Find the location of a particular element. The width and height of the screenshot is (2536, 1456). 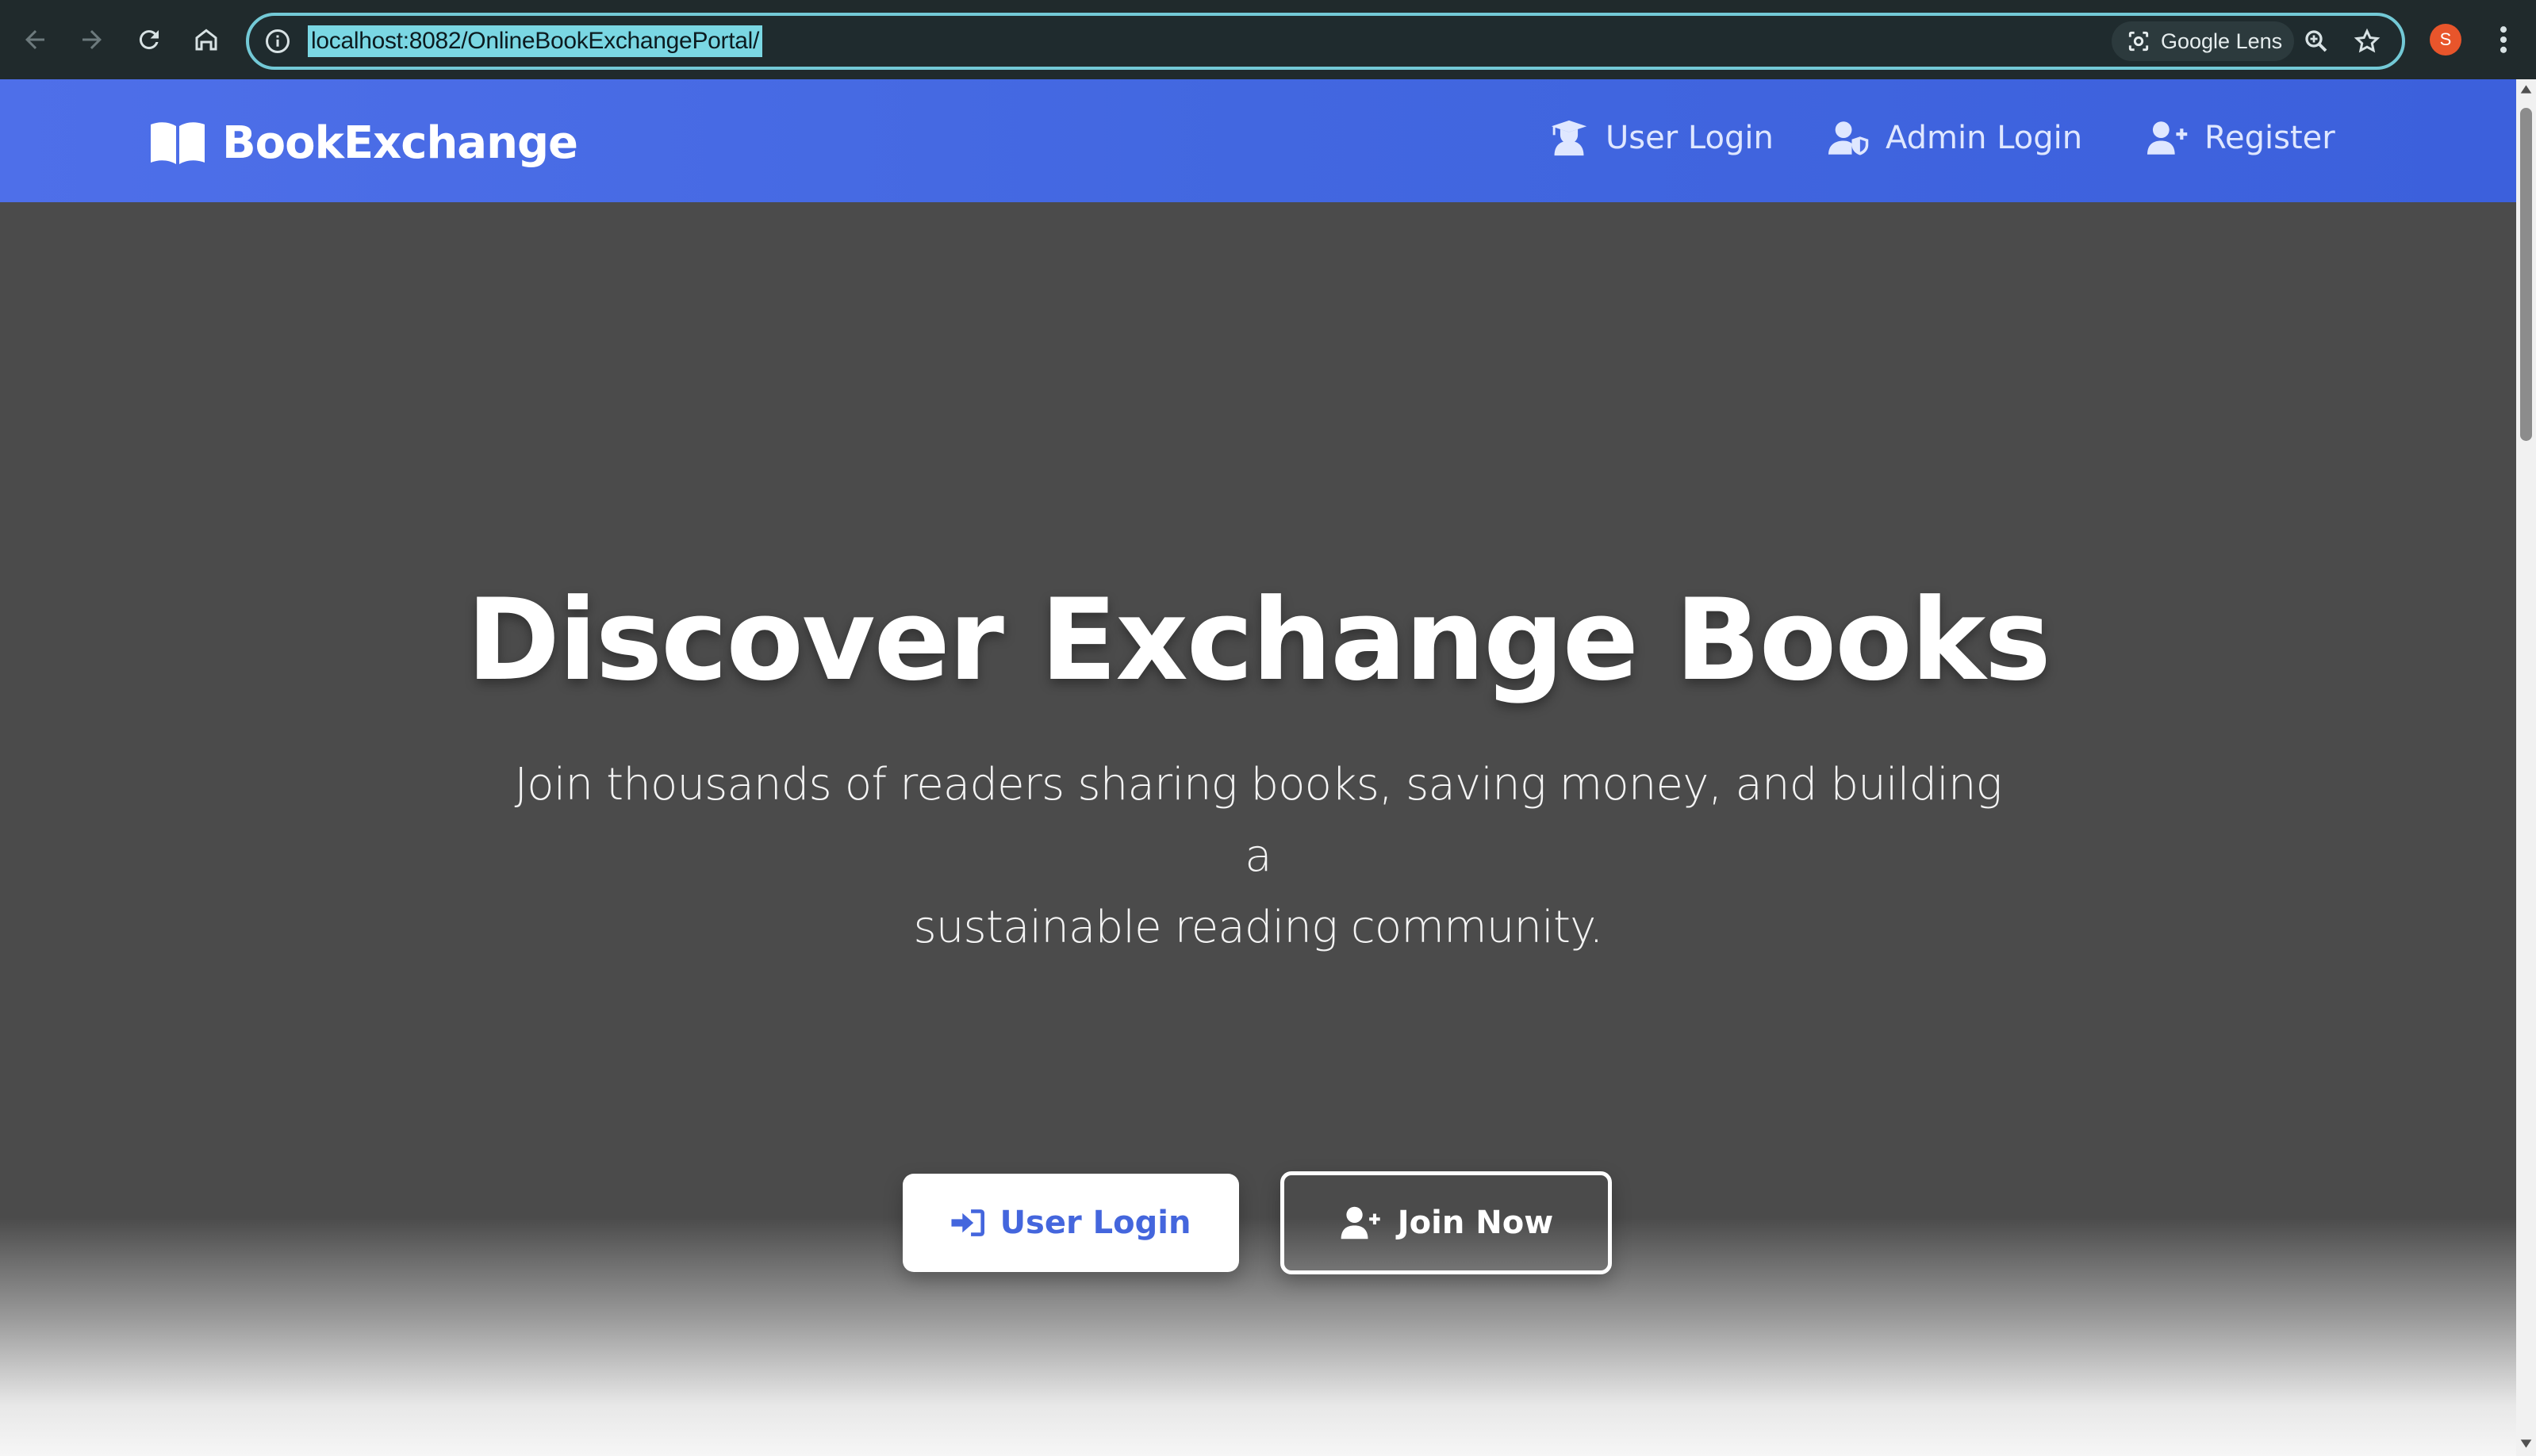

nav-register-link: Register is located at coordinates (2241, 138).